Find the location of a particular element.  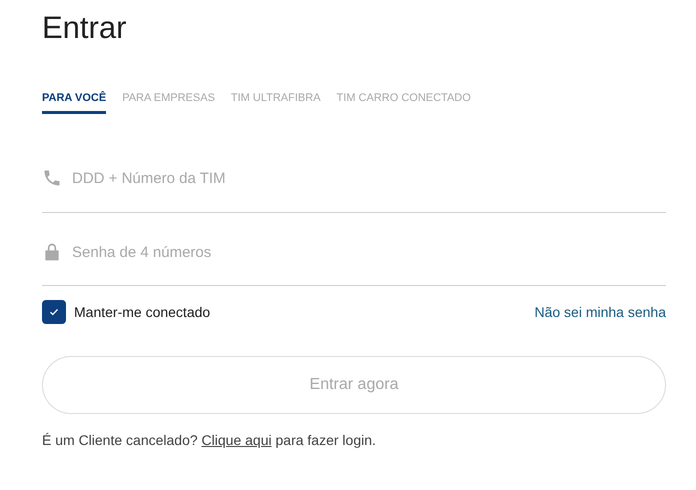

tab: TIM CARRO CONECTADO is located at coordinates (403, 102).